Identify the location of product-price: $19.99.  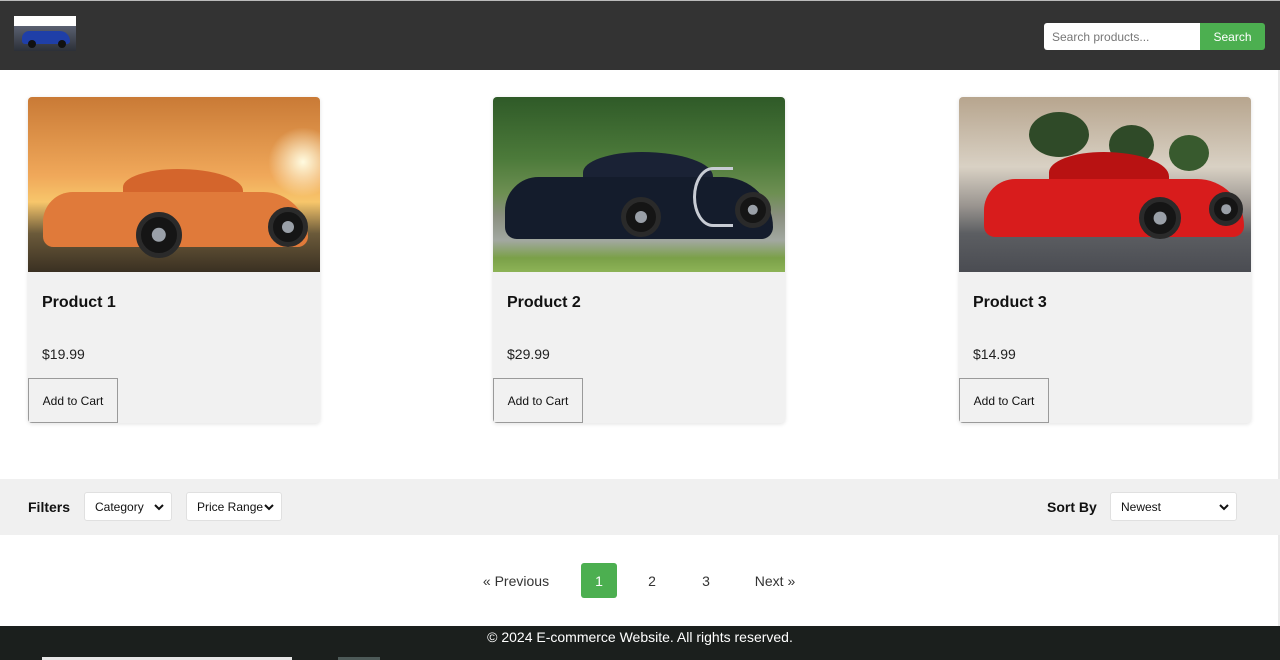
(63, 354).